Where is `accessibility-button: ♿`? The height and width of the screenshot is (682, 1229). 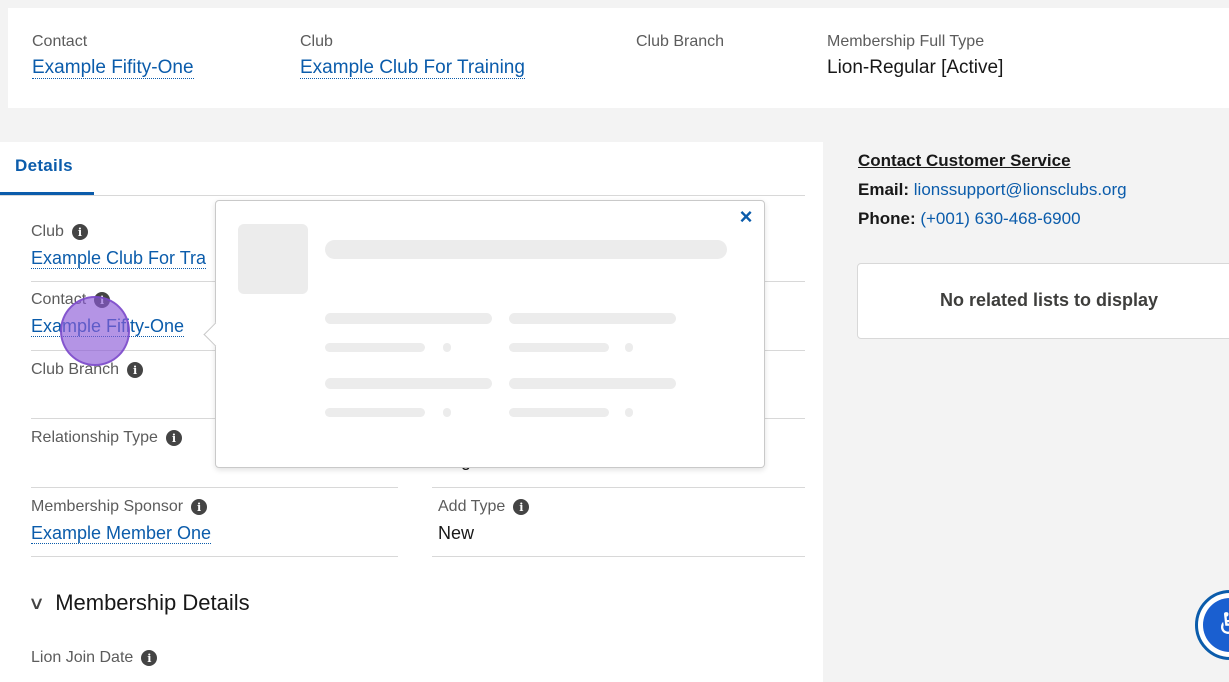
accessibility-button: ♿ is located at coordinates (1212, 625).